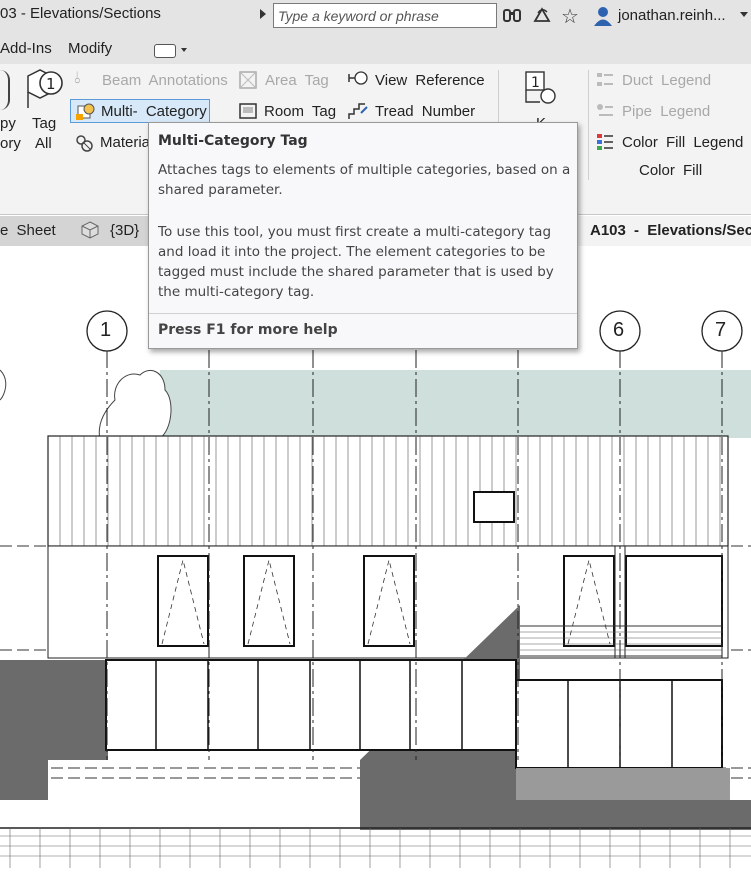 This screenshot has width=751, height=872. I want to click on search-expand-arrow-icon, so click(263, 14).